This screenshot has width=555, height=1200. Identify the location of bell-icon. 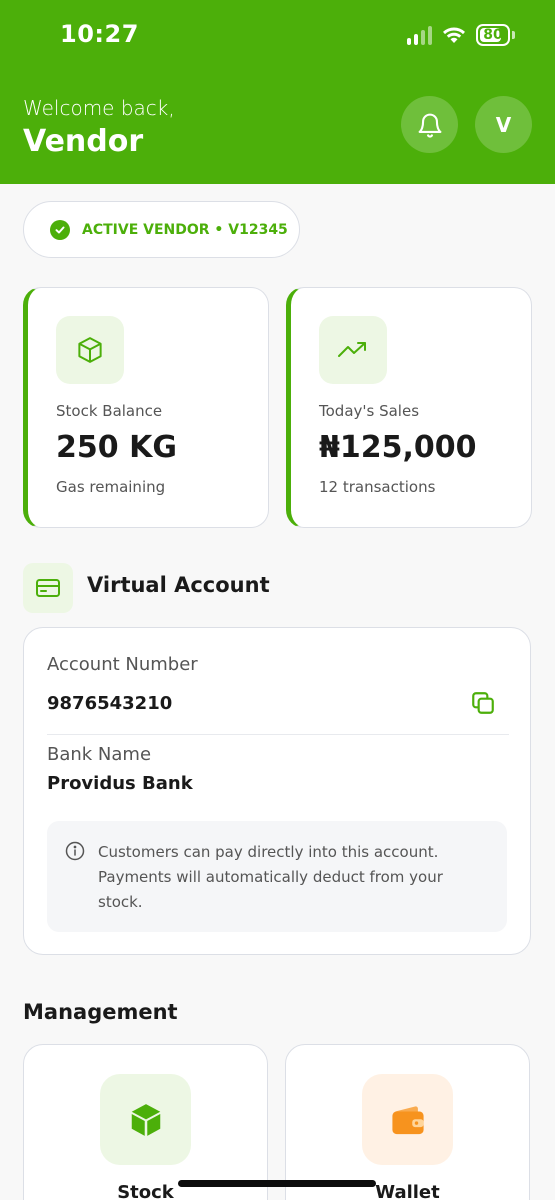
(429, 125).